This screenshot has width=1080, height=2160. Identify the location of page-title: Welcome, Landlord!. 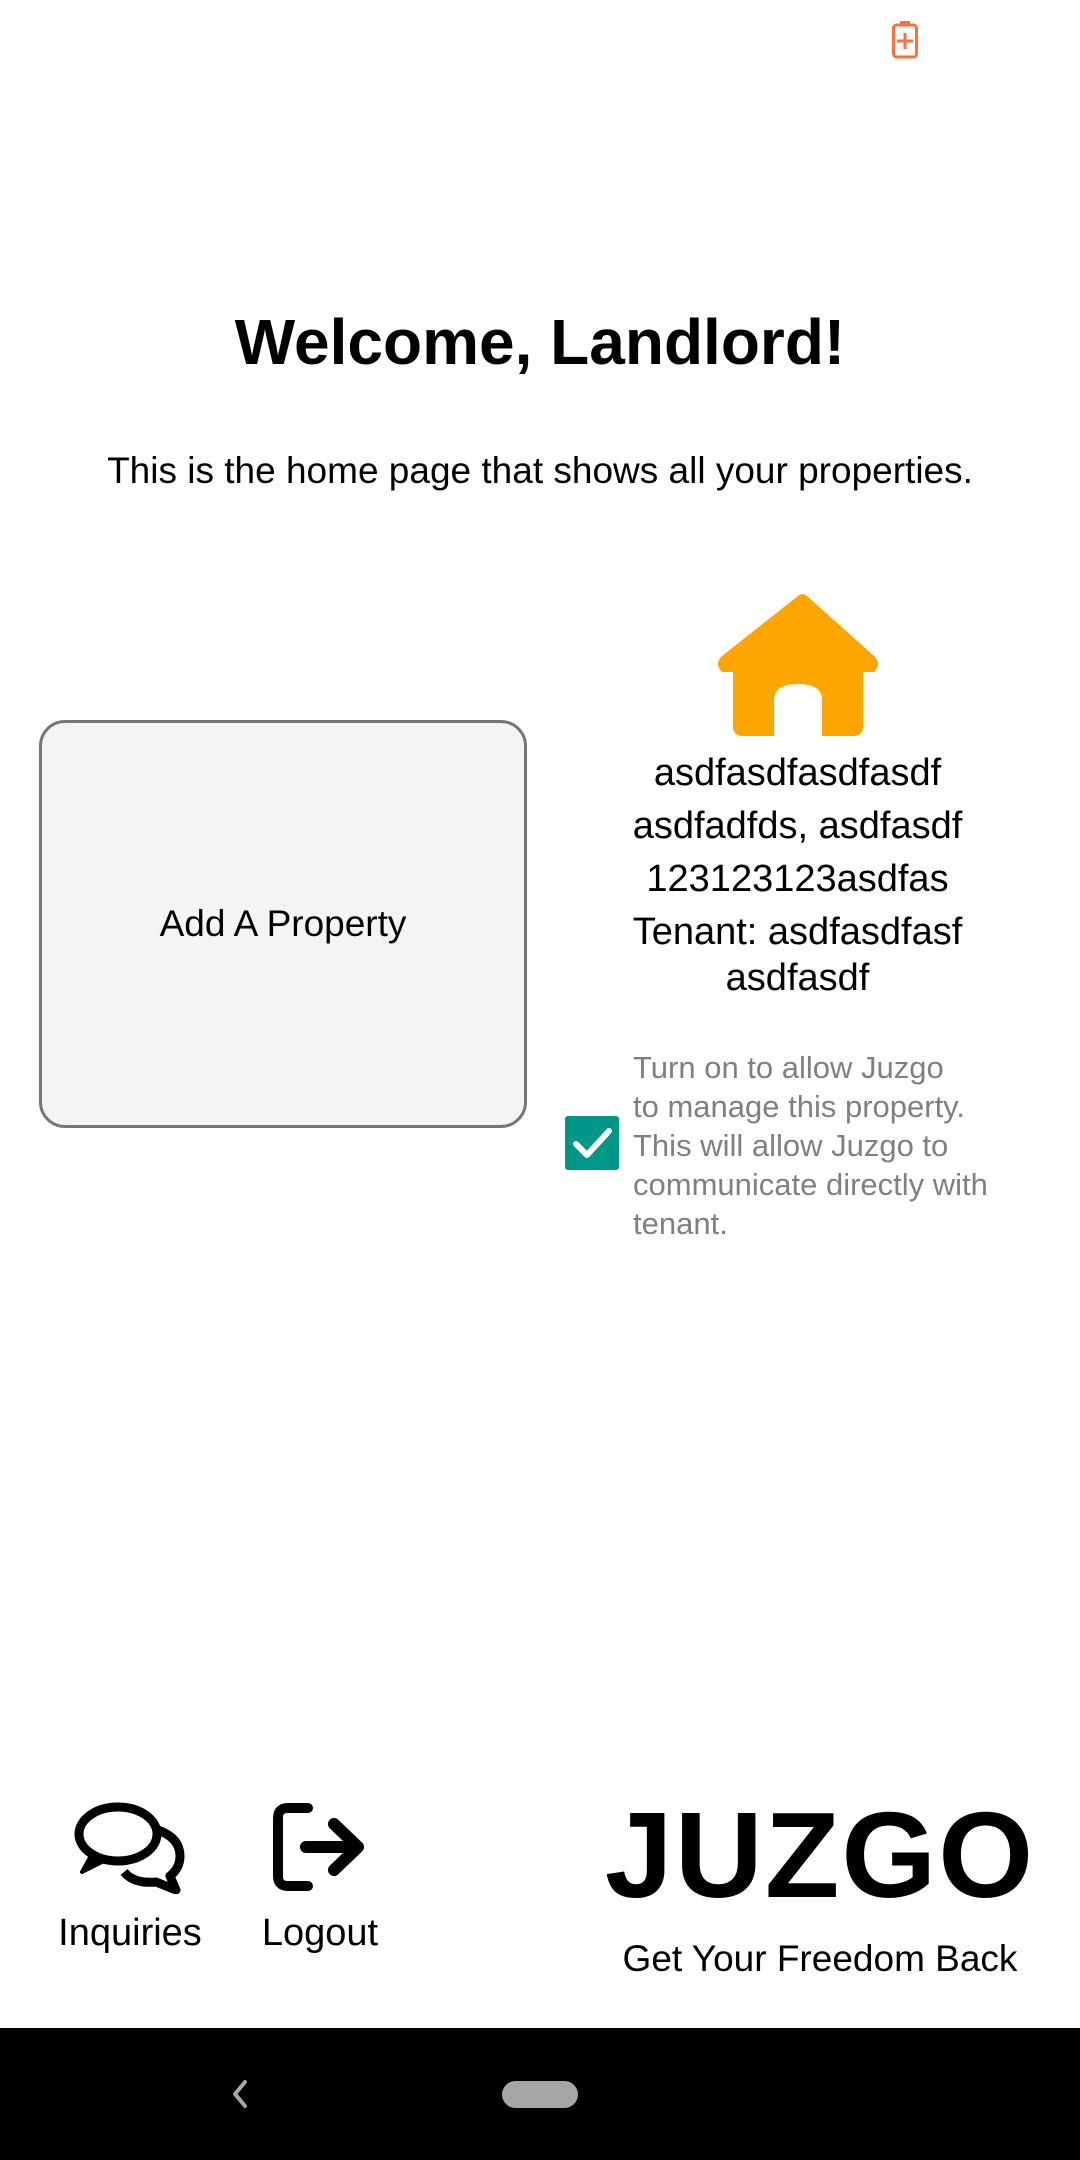
(540, 342).